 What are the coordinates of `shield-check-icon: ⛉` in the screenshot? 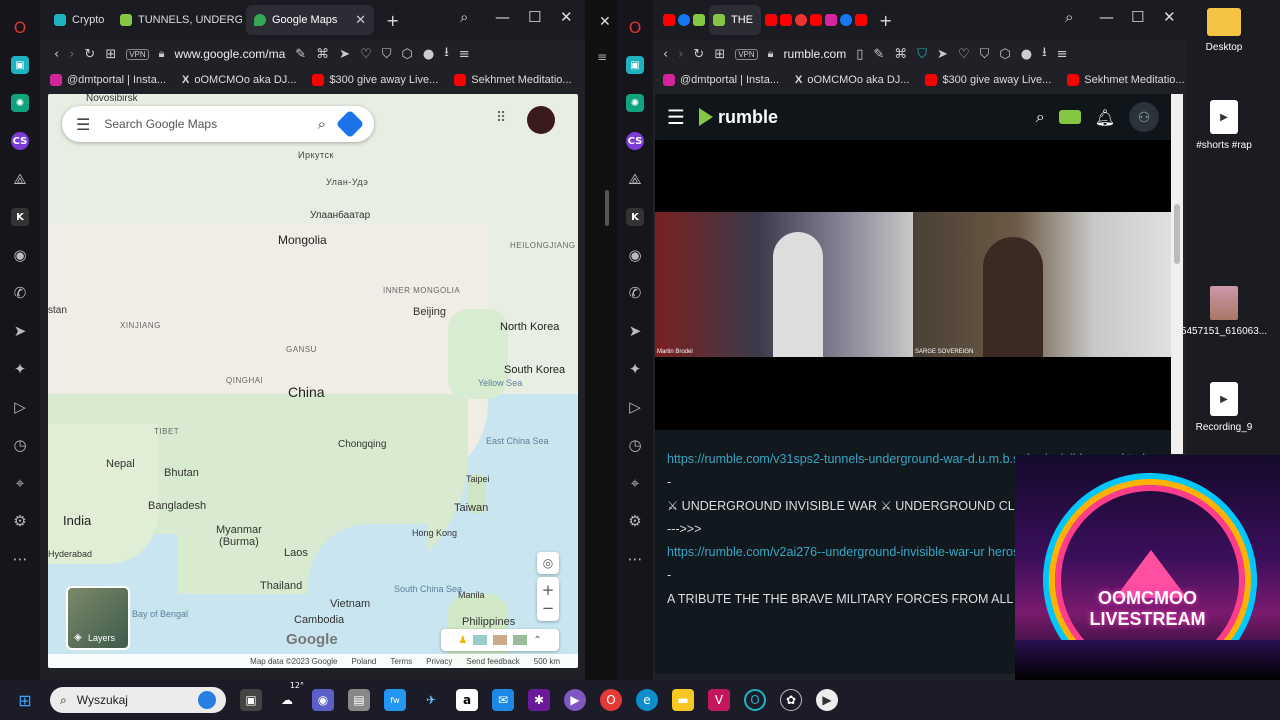 It's located at (985, 54).